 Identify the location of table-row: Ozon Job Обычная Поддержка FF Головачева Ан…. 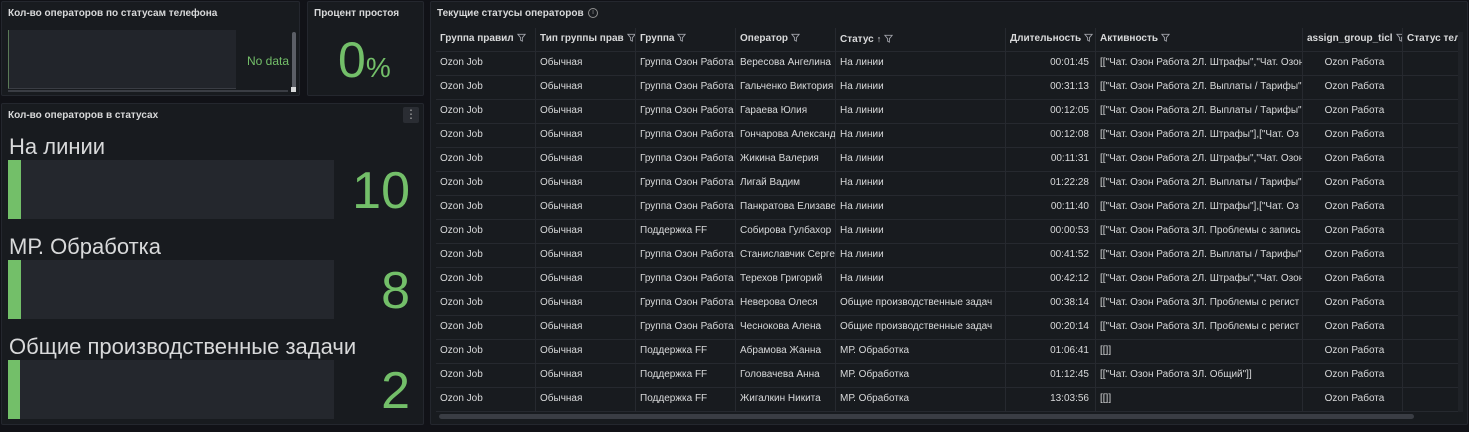
(949, 376).